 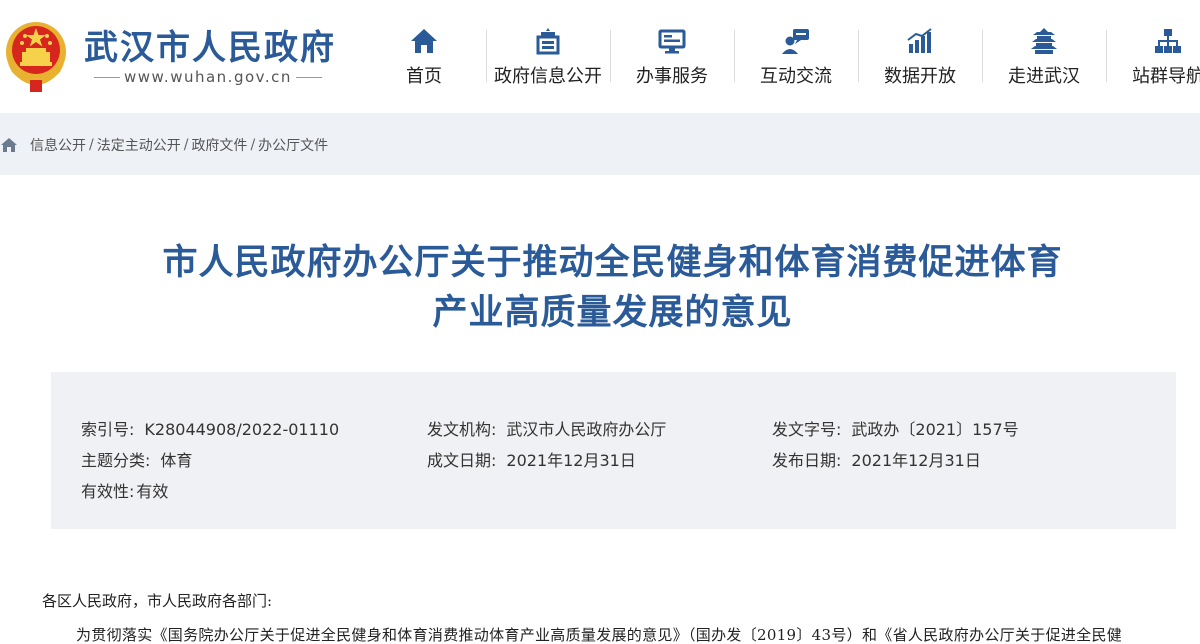 I want to click on document-salutation: 各区人民政府，市人民政府各部门:, so click(x=157, y=601).